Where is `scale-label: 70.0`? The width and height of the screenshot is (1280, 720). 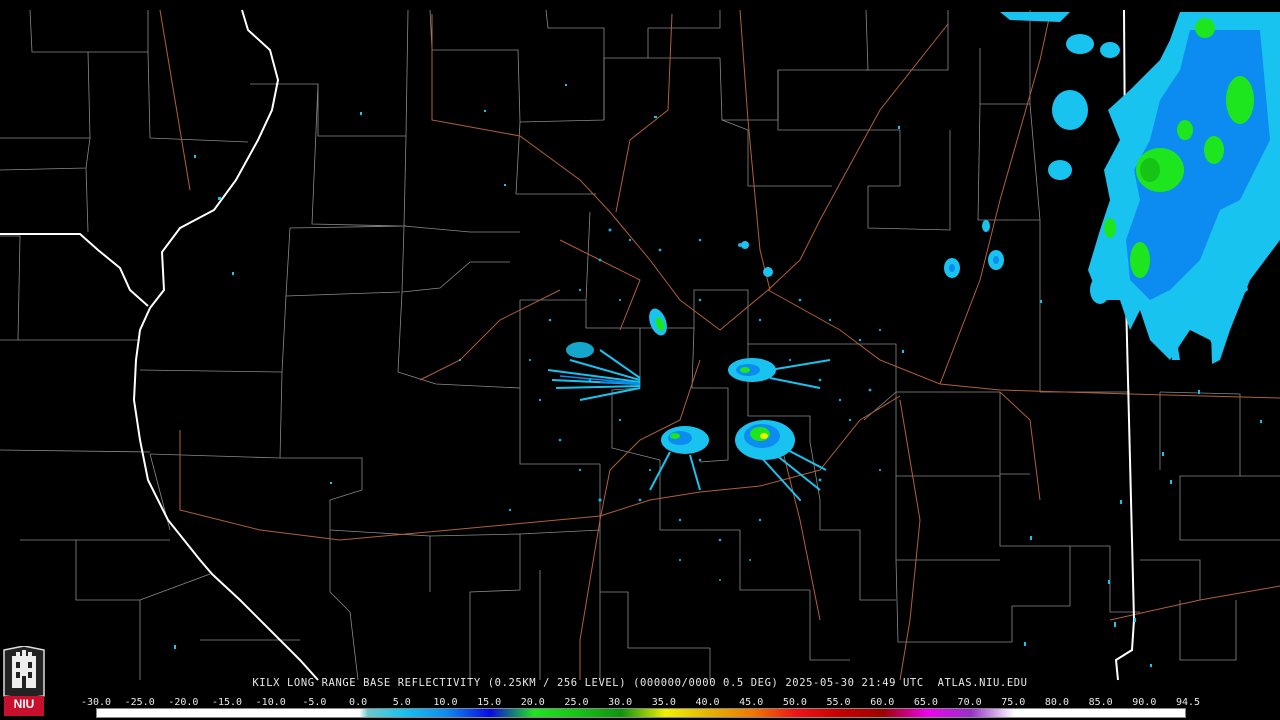 scale-label: 70.0 is located at coordinates (969, 702).